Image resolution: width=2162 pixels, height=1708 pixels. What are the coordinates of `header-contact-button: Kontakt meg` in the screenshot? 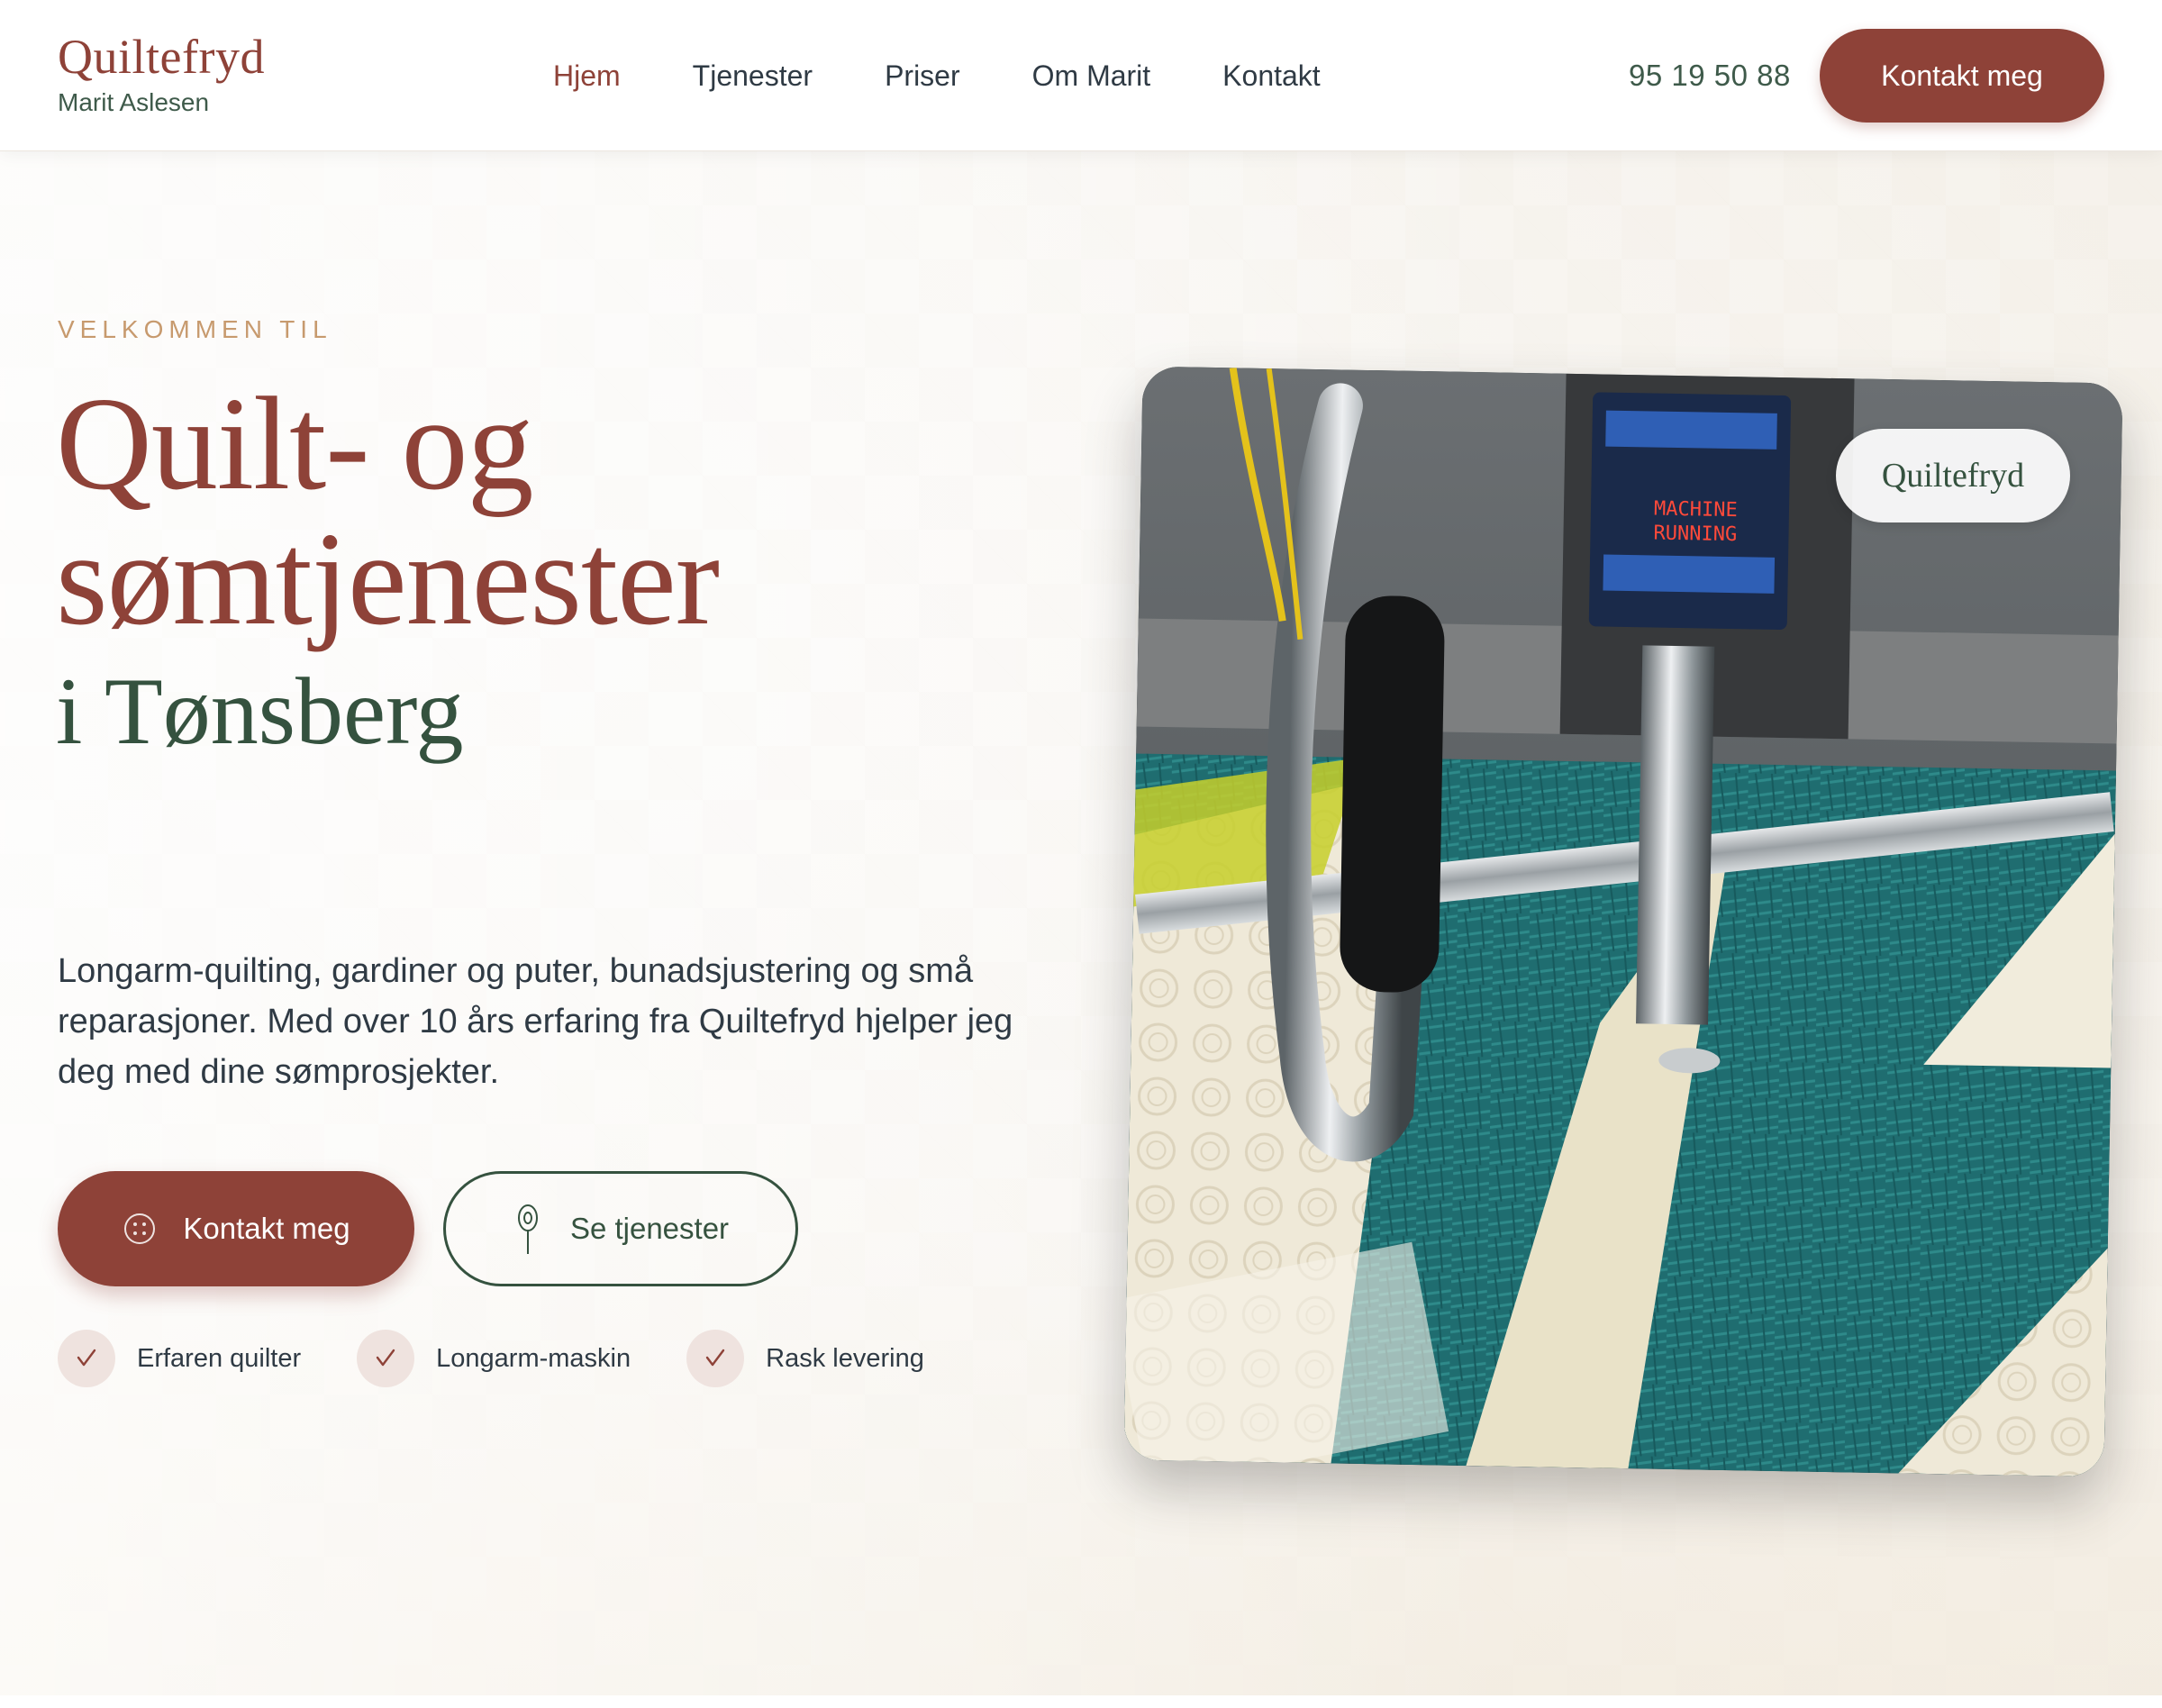 It's located at (1962, 76).